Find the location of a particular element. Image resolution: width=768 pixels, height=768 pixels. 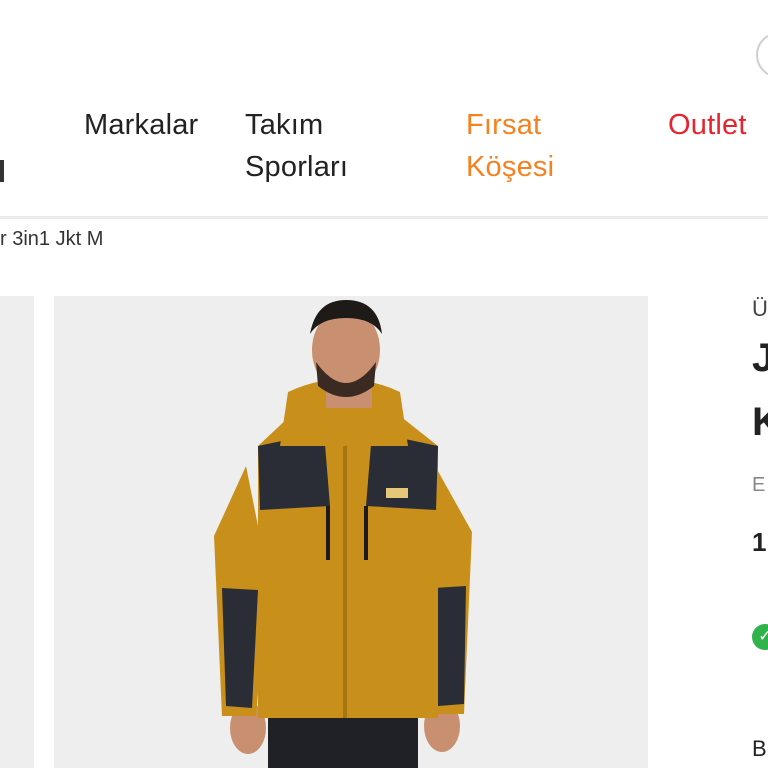

header-divider is located at coordinates (384, 217).